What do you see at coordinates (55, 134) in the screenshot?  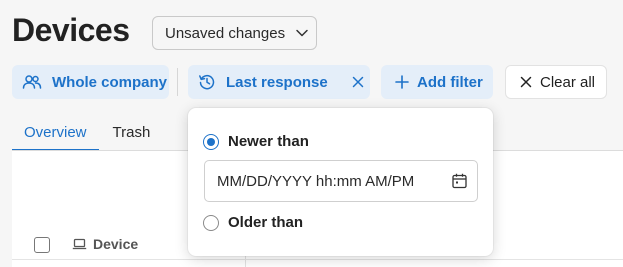 I see `tab-overview: Overview` at bounding box center [55, 134].